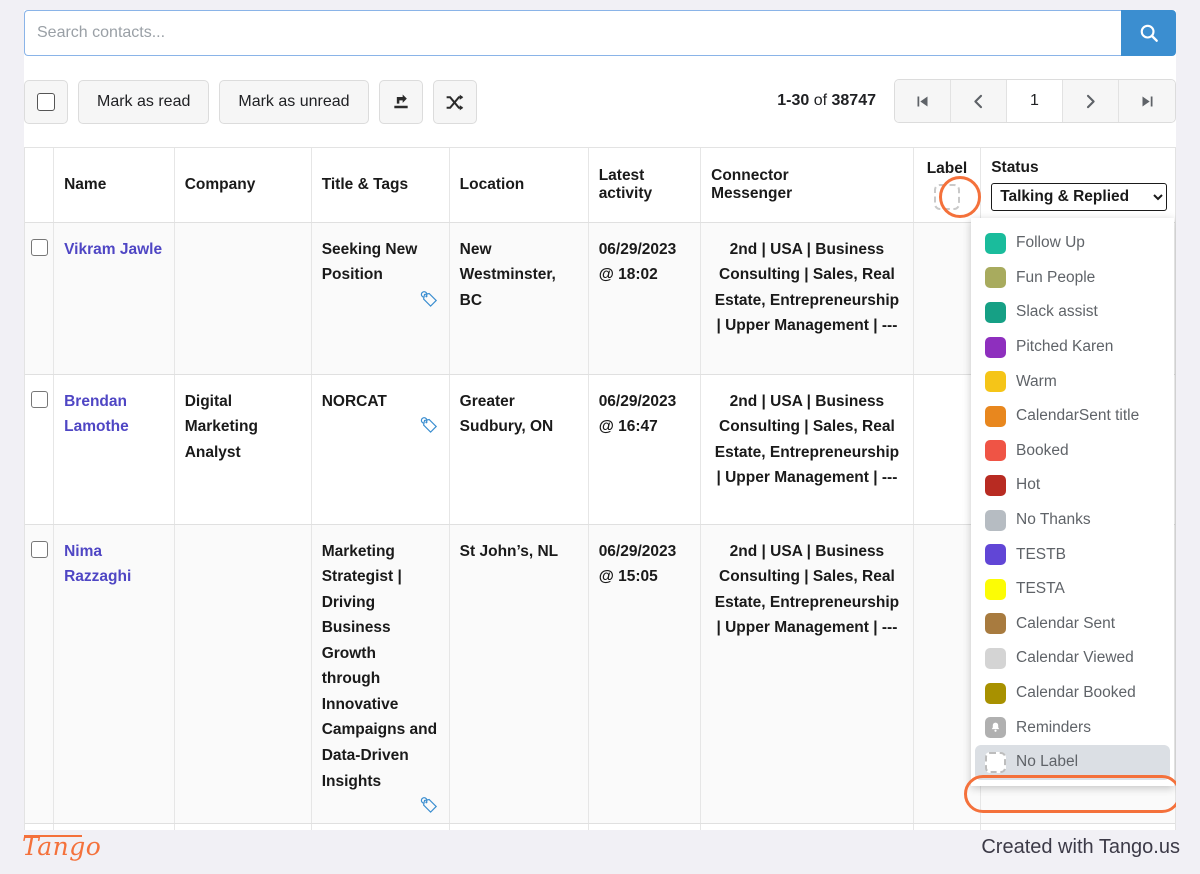  What do you see at coordinates (995, 728) in the screenshot?
I see `bell-icon` at bounding box center [995, 728].